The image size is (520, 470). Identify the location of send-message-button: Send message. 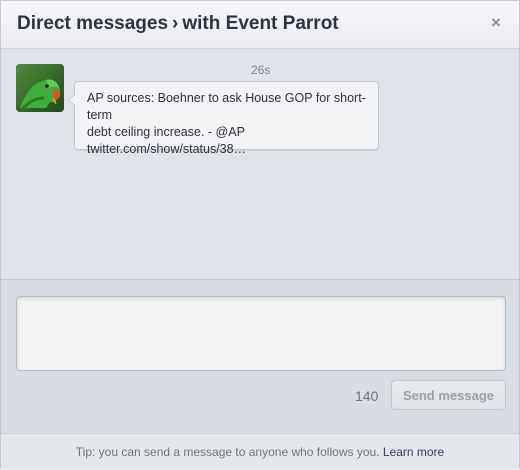
(448, 395).